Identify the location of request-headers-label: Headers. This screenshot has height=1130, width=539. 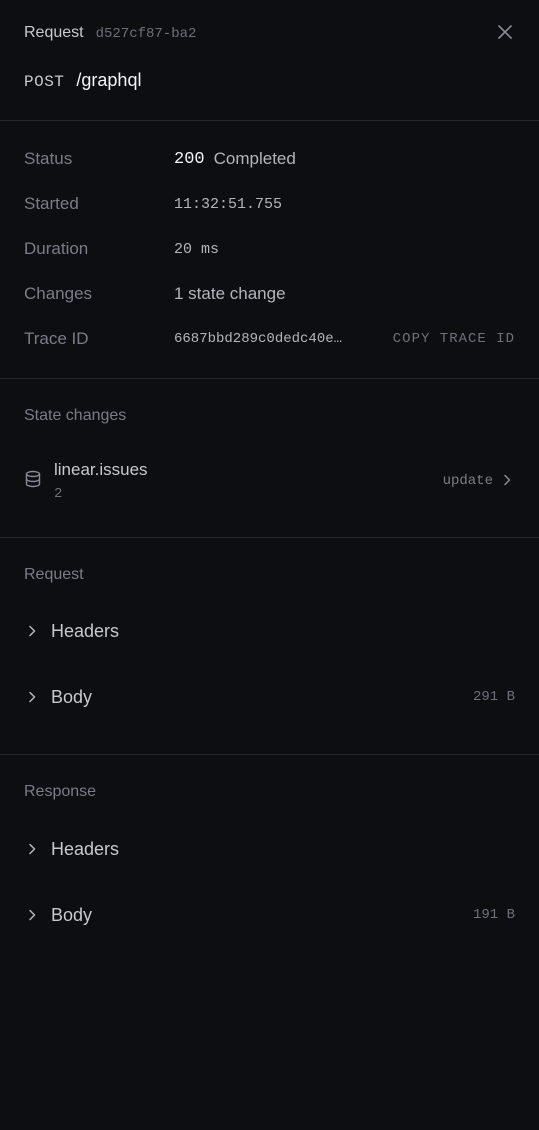
(85, 630).